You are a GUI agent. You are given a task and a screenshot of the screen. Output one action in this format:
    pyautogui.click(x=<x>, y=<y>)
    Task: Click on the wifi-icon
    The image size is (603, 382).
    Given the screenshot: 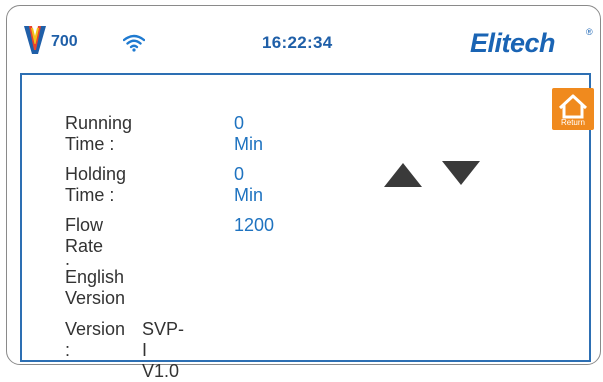 What is the action you would take?
    pyautogui.click(x=134, y=43)
    